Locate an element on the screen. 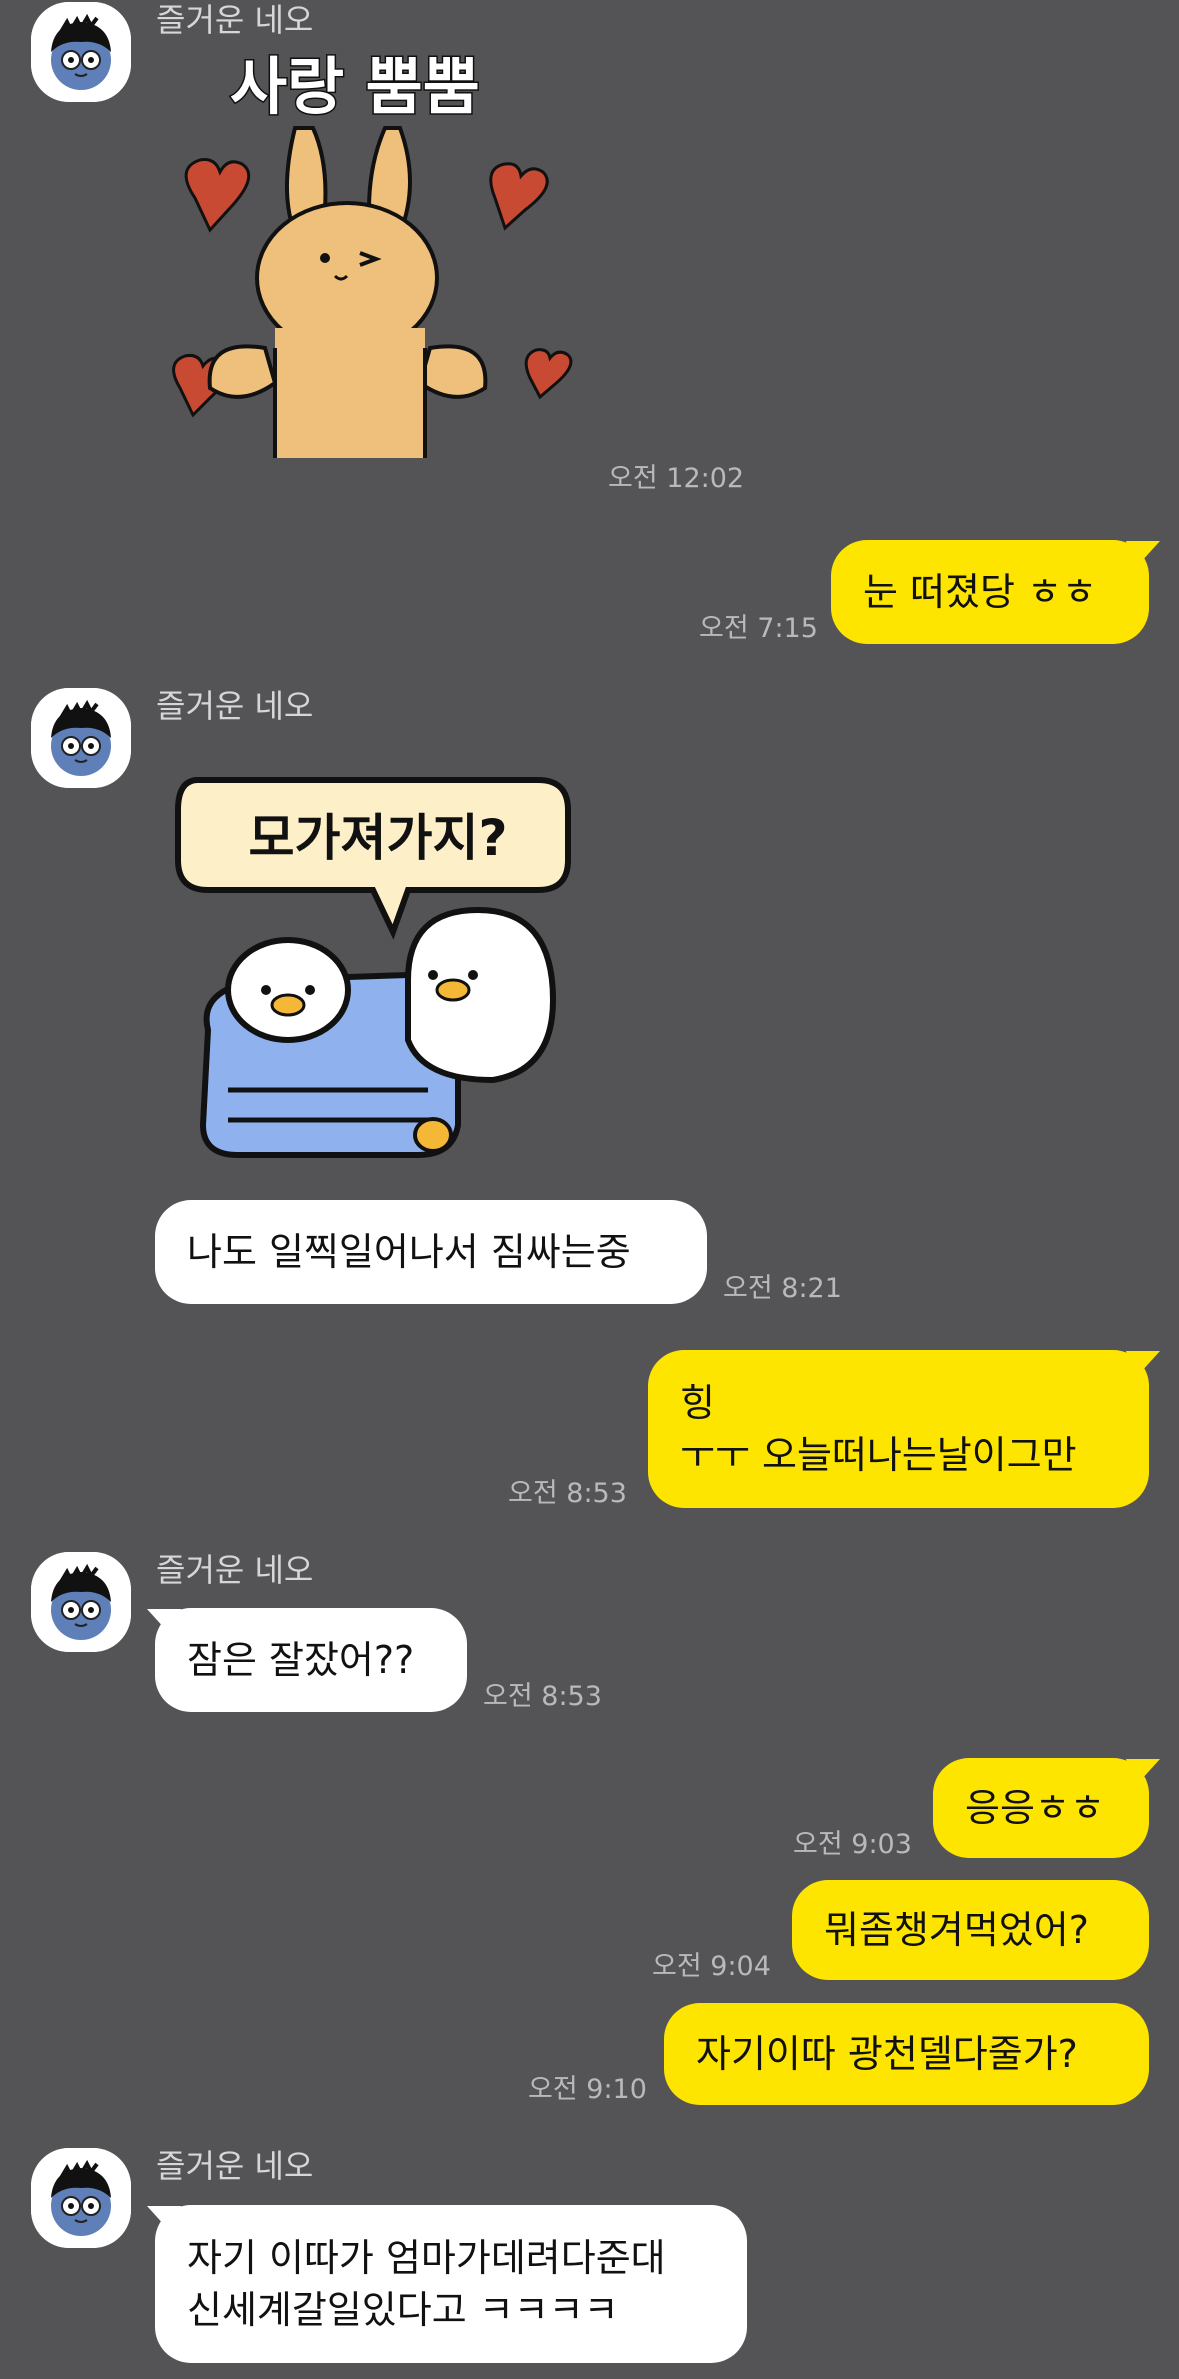 The image size is (1179, 2379). their-message-bubble: 나도 일찍일어나서 짐싸는중 is located at coordinates (431, 1252).